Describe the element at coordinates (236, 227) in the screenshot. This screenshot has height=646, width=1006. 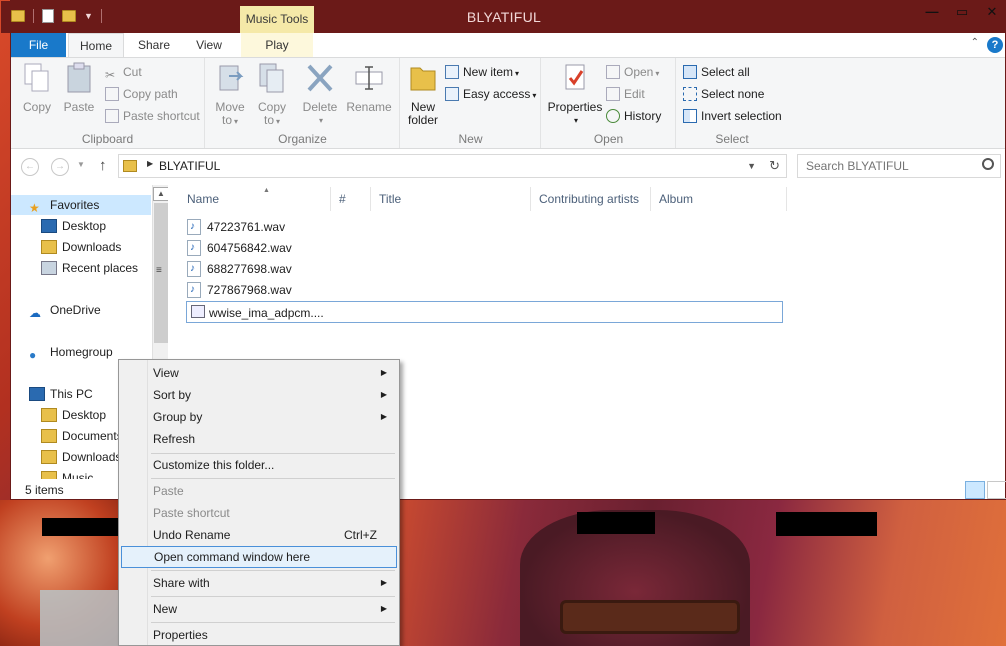
I see `file-row: 47223761.wav` at that location.